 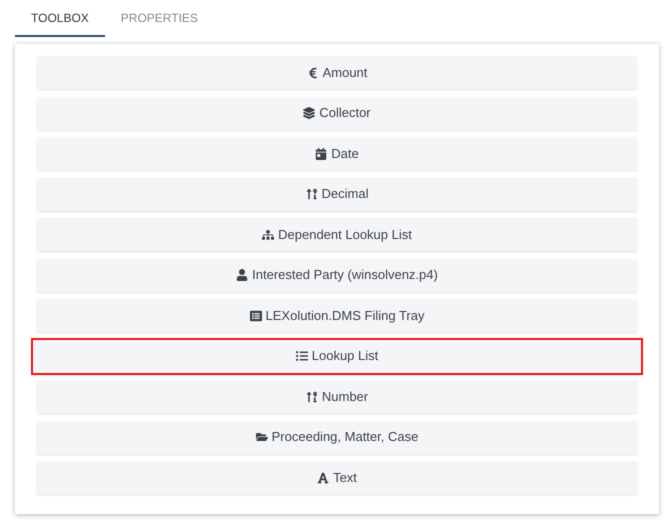 I want to click on toolbox-item: Dependent Lookup List, so click(x=337, y=234).